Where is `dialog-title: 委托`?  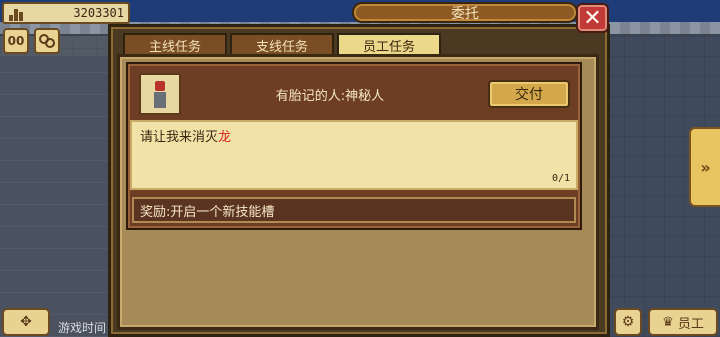 dialog-title: 委托 is located at coordinates (465, 12).